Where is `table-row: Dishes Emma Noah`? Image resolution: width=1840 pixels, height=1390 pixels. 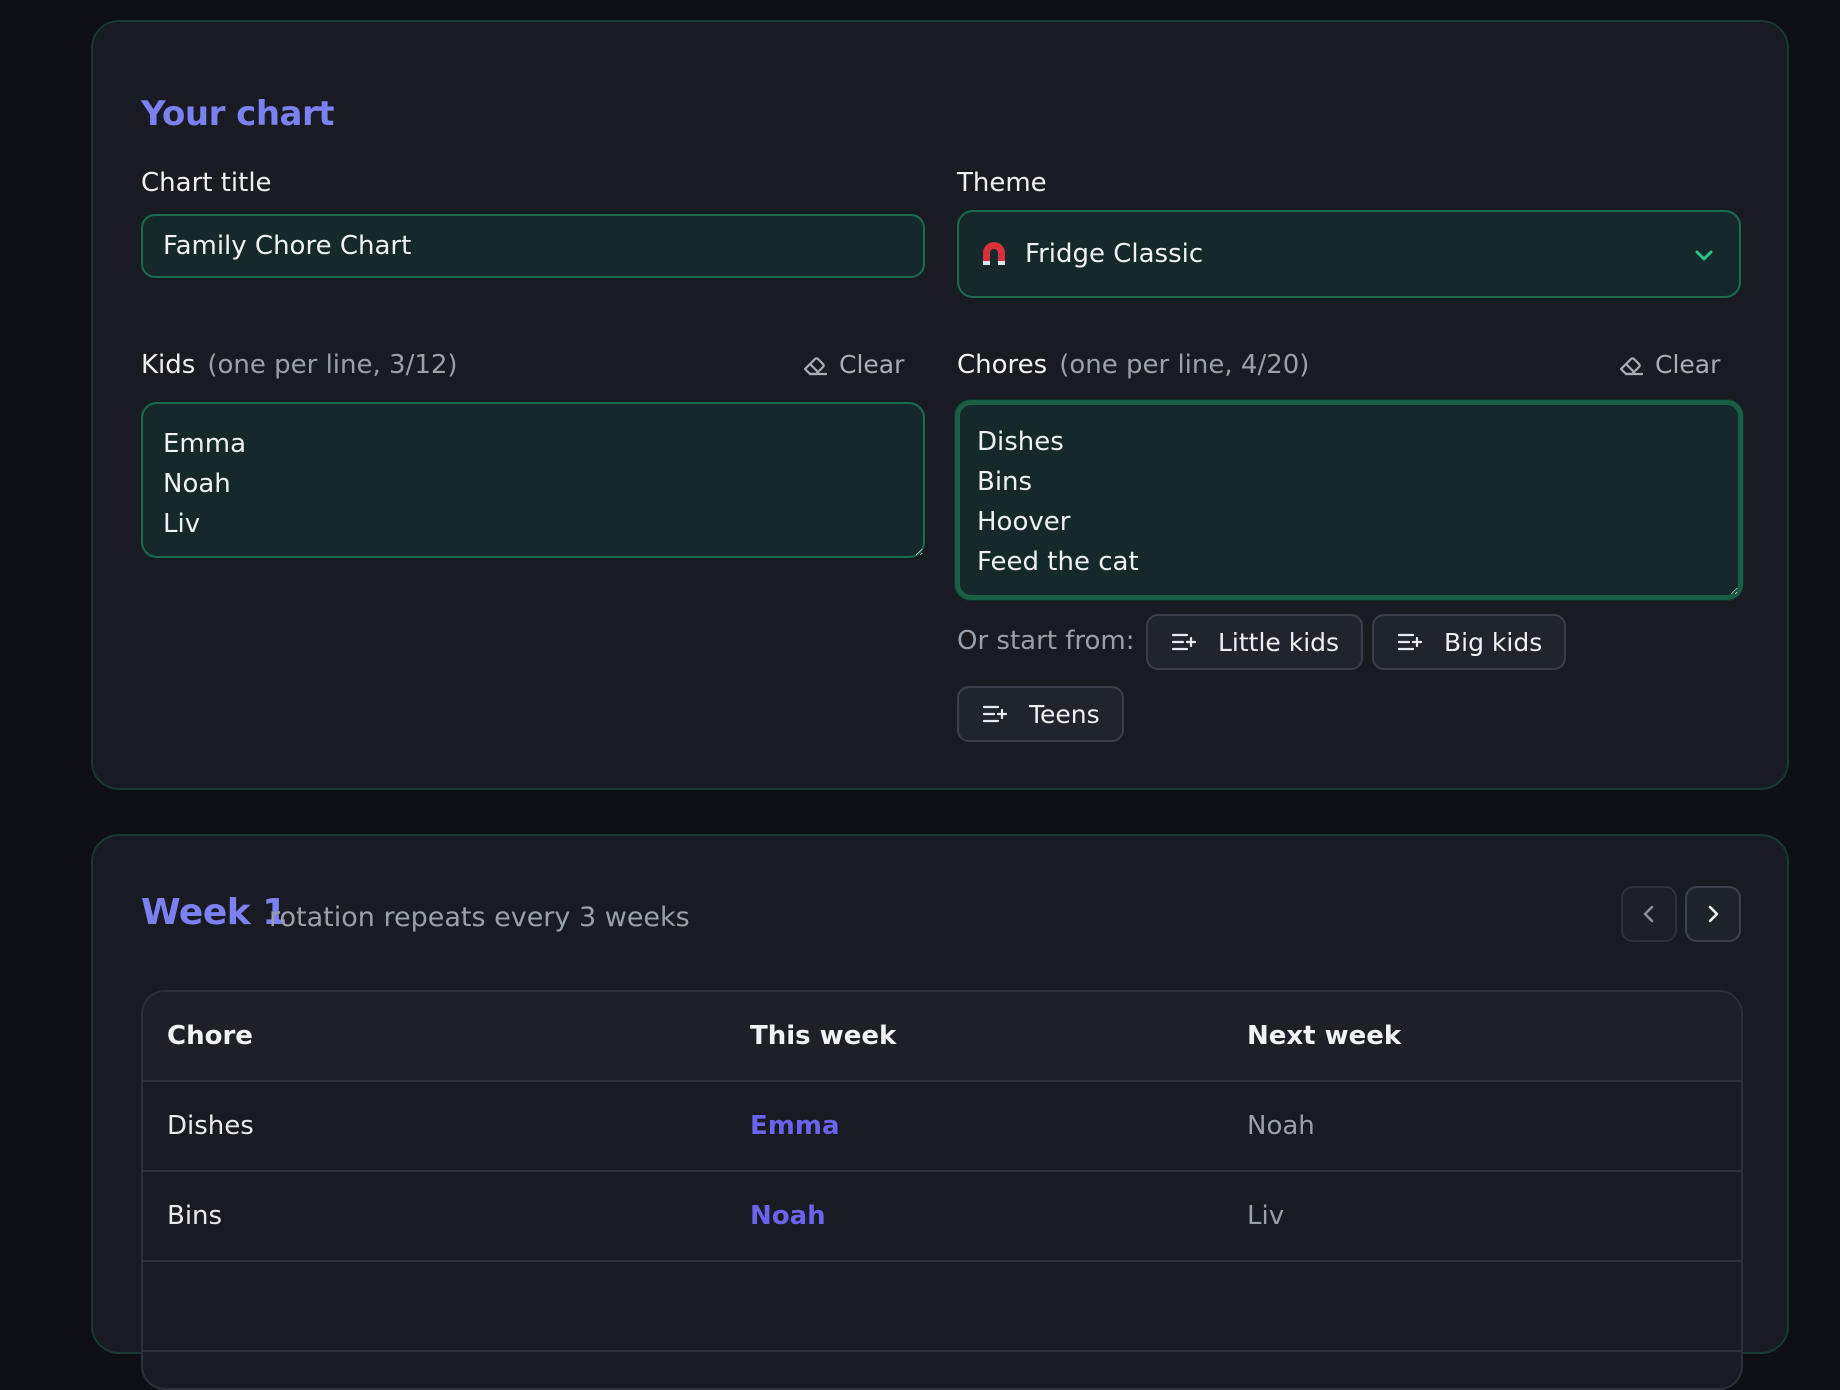 table-row: Dishes Emma Noah is located at coordinates (942, 1127).